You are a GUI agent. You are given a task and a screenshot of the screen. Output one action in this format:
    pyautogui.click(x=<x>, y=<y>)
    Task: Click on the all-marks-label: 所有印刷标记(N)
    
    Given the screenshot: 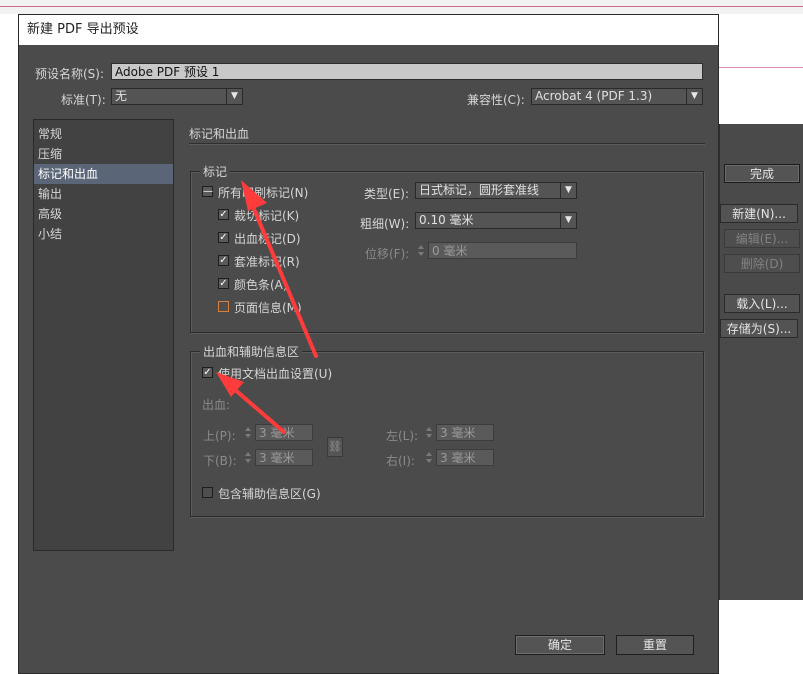 What is the action you would take?
    pyautogui.click(x=263, y=193)
    